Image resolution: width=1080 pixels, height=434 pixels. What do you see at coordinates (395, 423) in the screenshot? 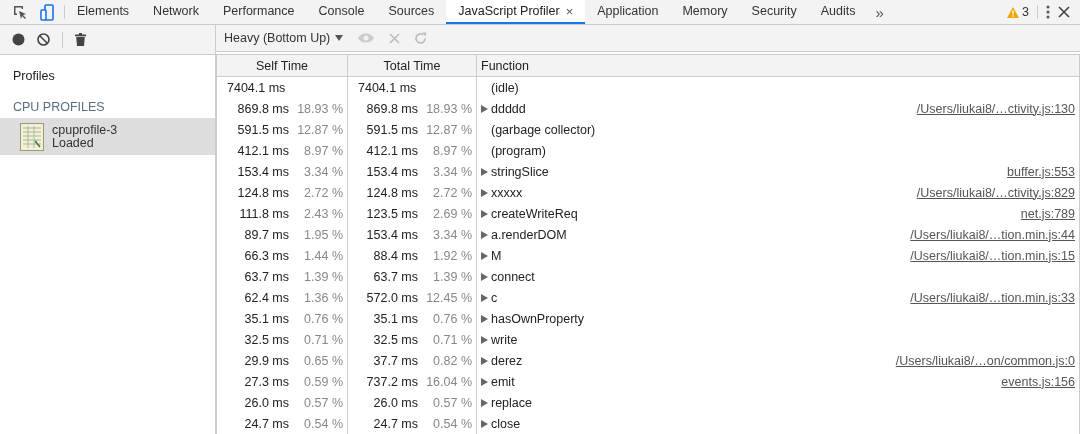
I see `time-value: 24.7 ms` at bounding box center [395, 423].